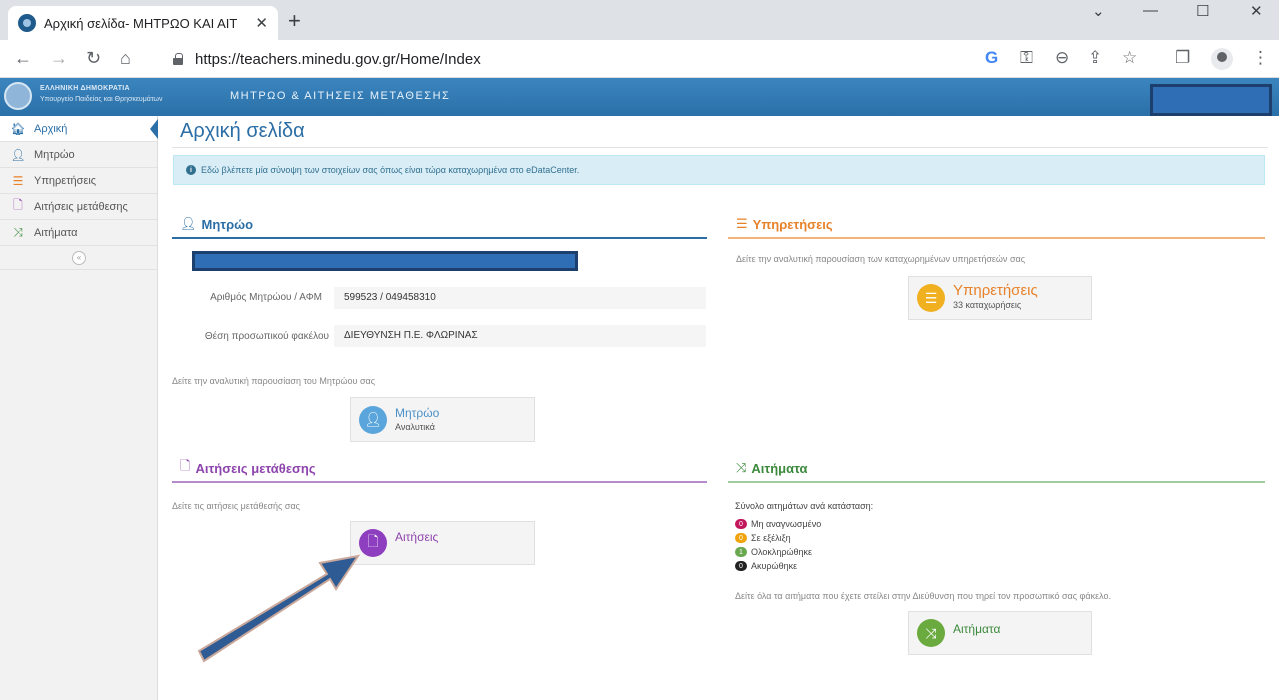  What do you see at coordinates (266, 297) in the screenshot?
I see `registry-number-label: Αριθμός Μητρώου / ΑΦΜ` at bounding box center [266, 297].